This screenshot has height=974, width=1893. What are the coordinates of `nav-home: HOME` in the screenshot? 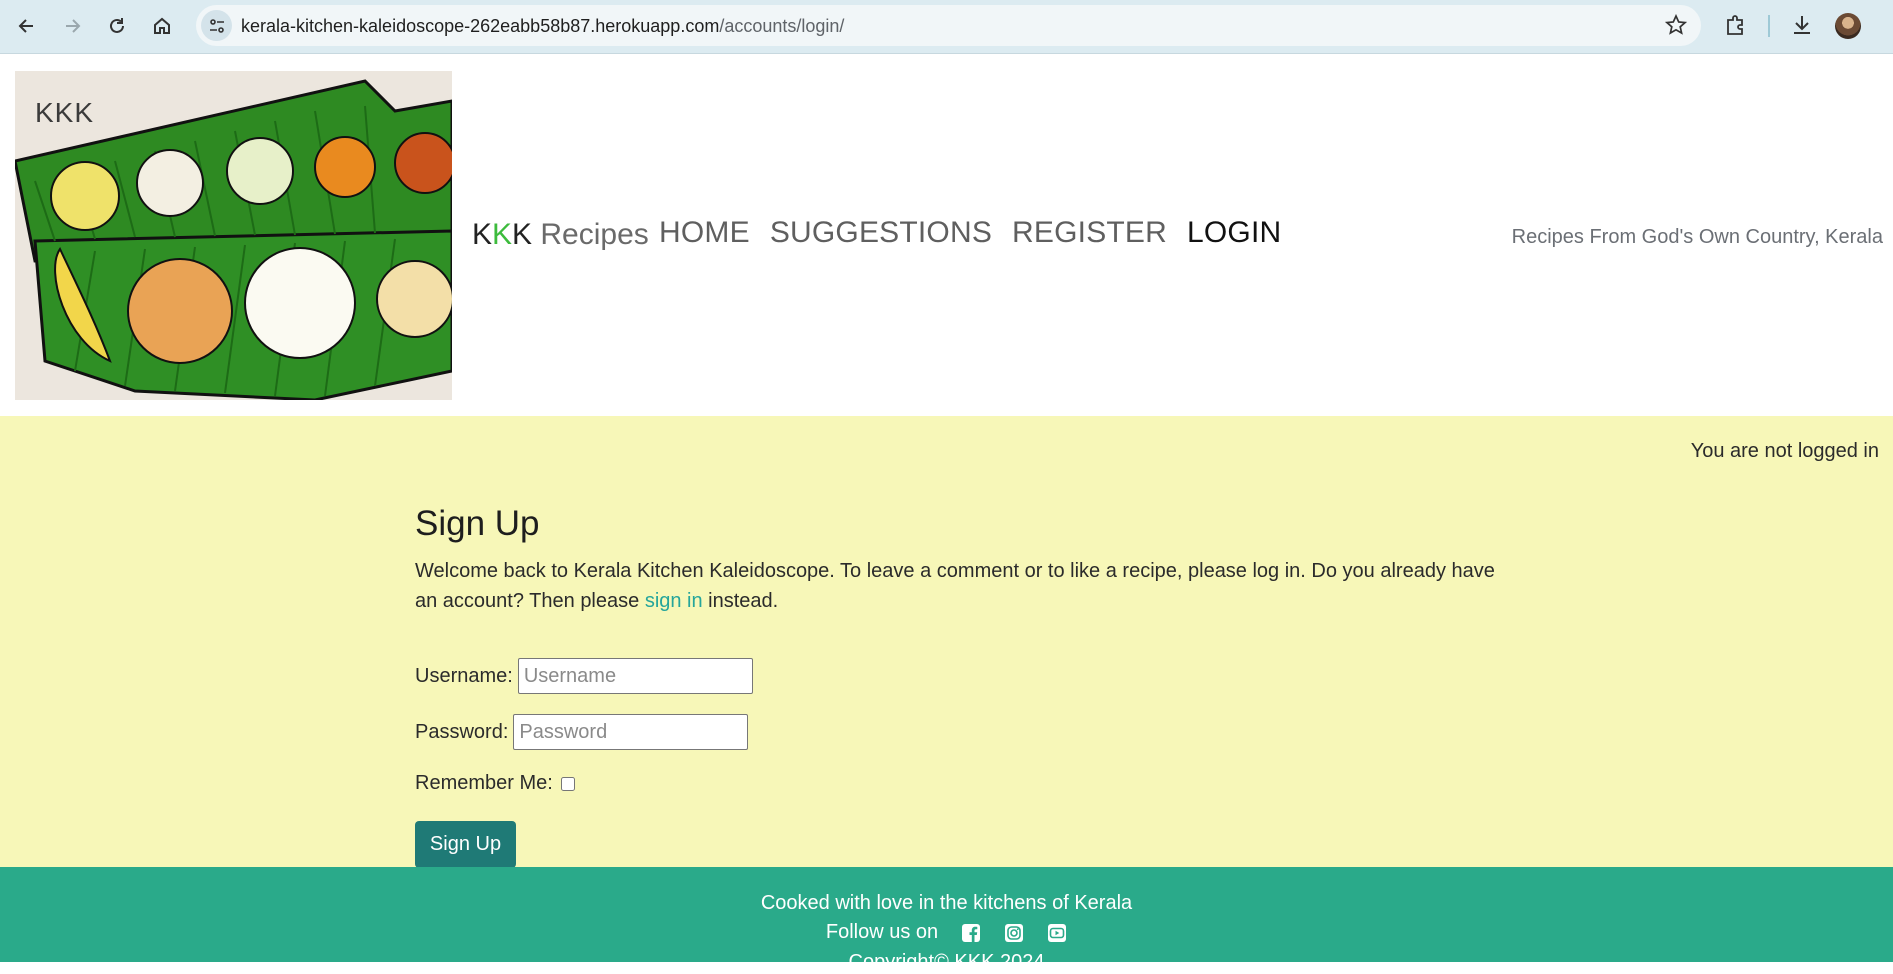 It's located at (704, 233).